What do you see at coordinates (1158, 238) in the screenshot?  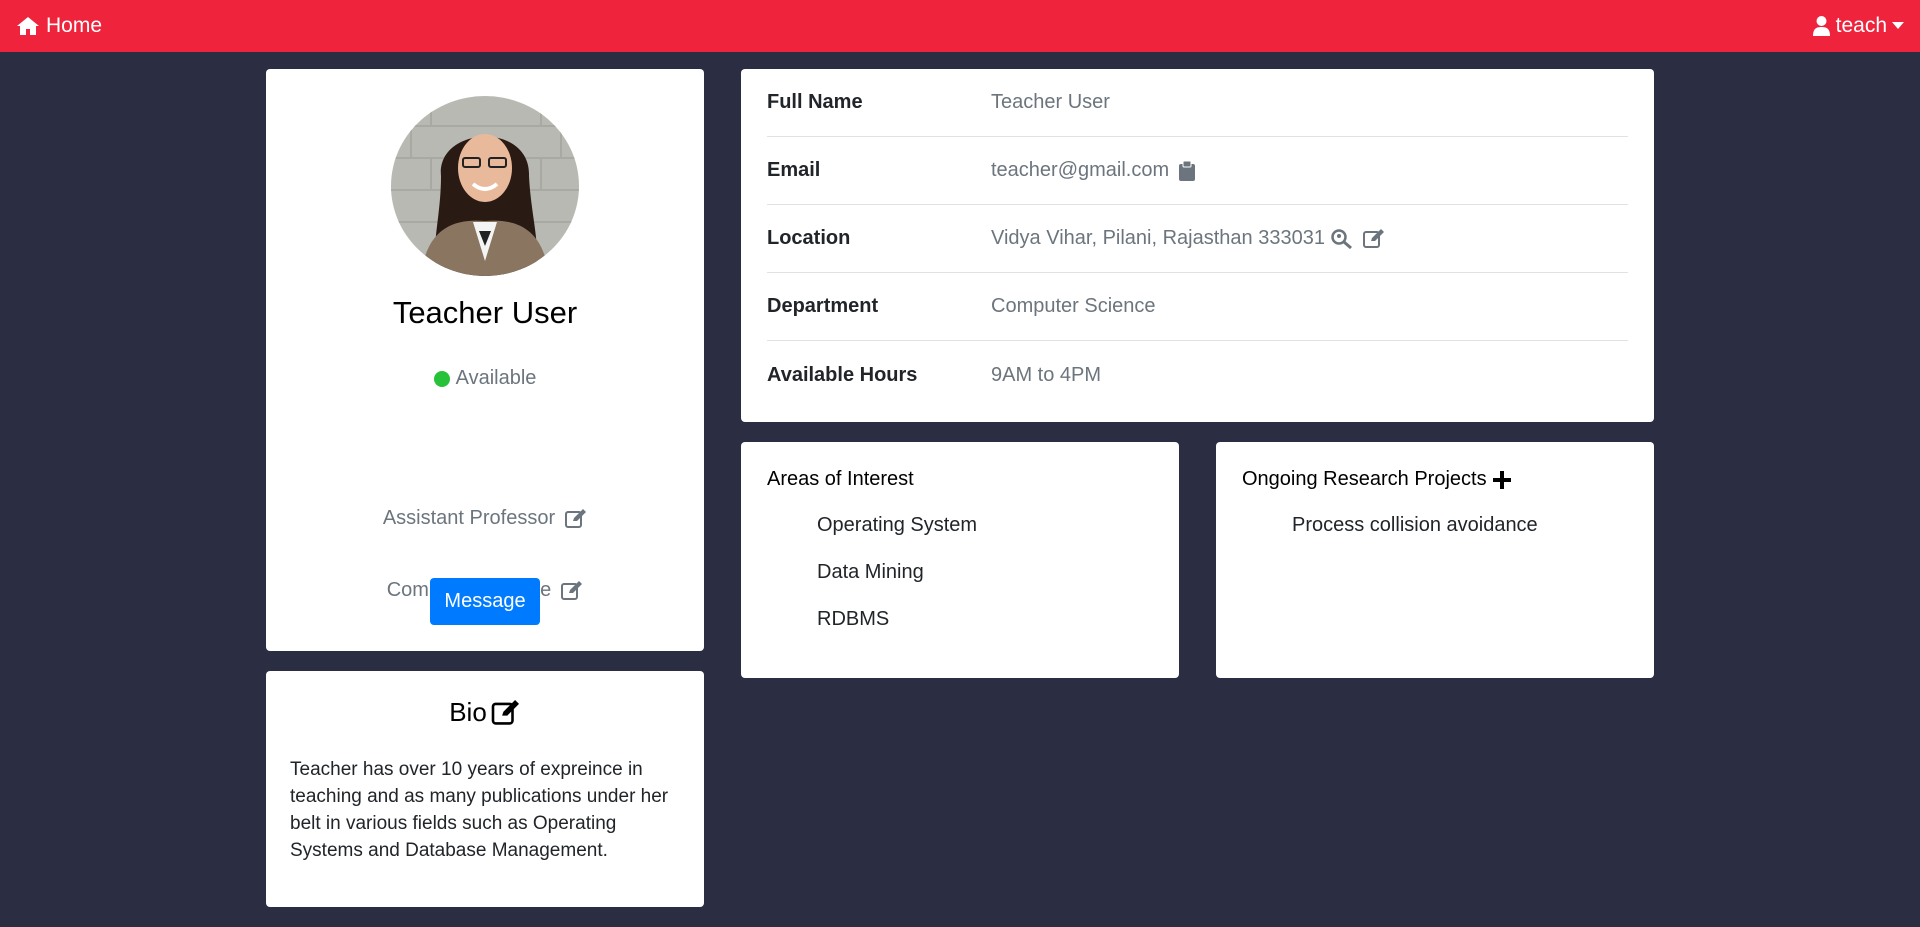 I see `location-value: Vidya Vihar, Pilani, Rajasthan 333031` at bounding box center [1158, 238].